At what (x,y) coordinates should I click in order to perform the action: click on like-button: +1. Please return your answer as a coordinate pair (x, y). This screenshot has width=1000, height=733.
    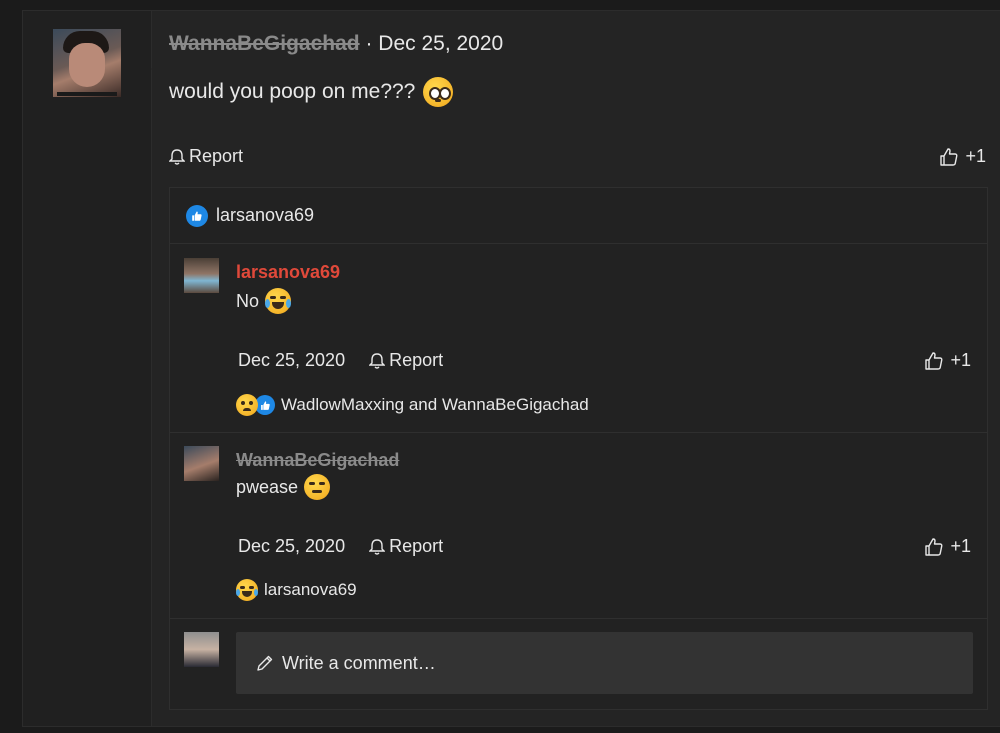
    Looking at the image, I should click on (962, 156).